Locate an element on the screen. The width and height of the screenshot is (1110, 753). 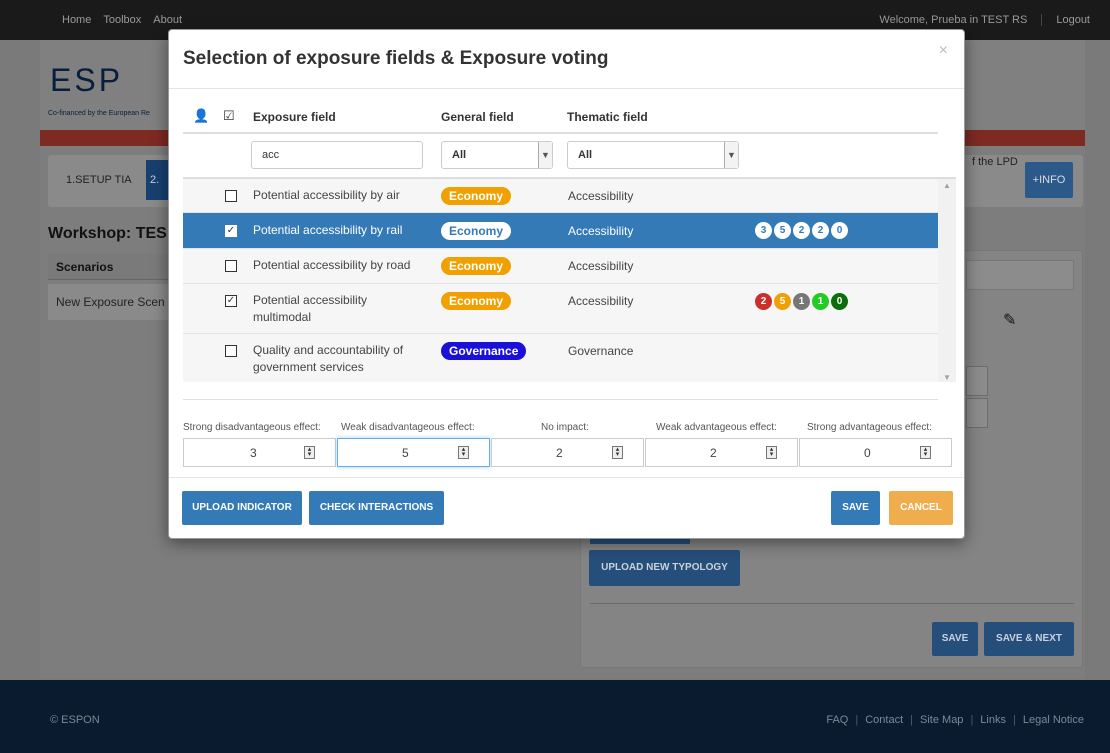
stepper-value: 2 is located at coordinates (713, 453).